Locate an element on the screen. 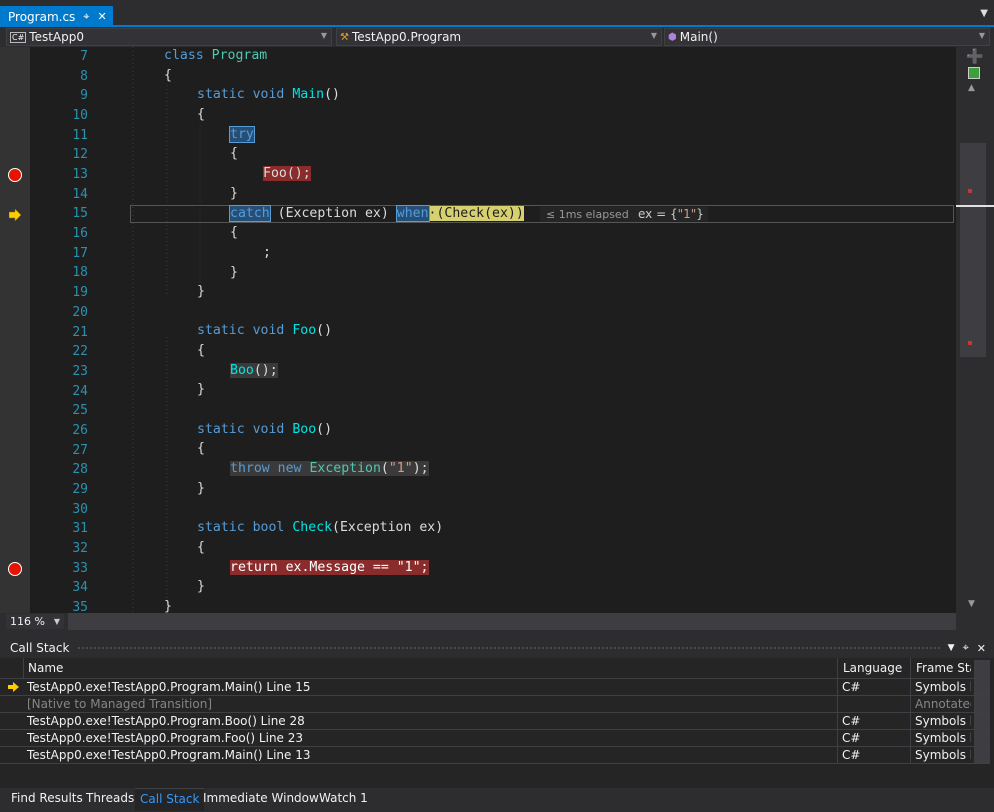 The width and height of the screenshot is (994, 812). panel-grip is located at coordinates (508, 648).